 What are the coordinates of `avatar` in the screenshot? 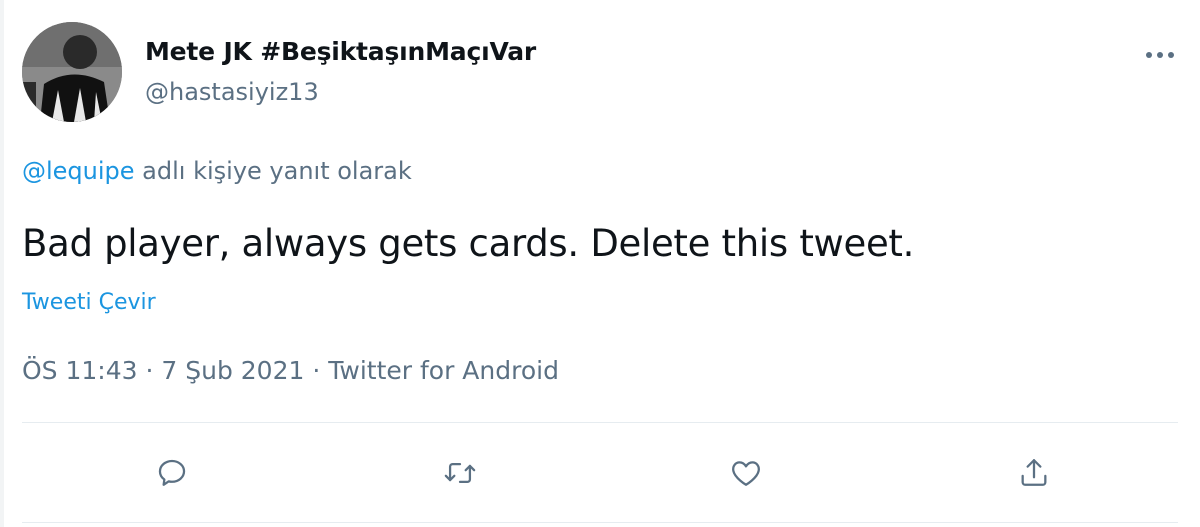 It's located at (72, 72).